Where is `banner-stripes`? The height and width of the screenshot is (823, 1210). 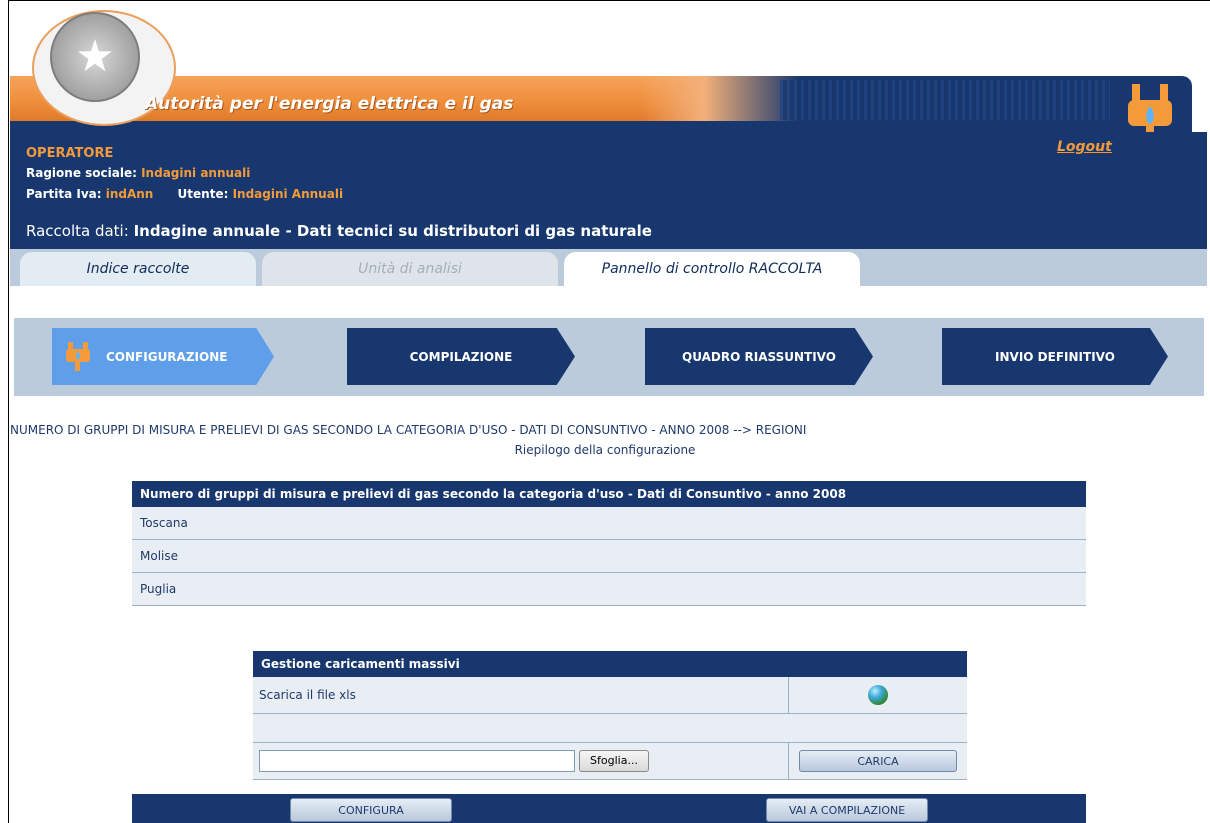
banner-stripes is located at coordinates (945, 100).